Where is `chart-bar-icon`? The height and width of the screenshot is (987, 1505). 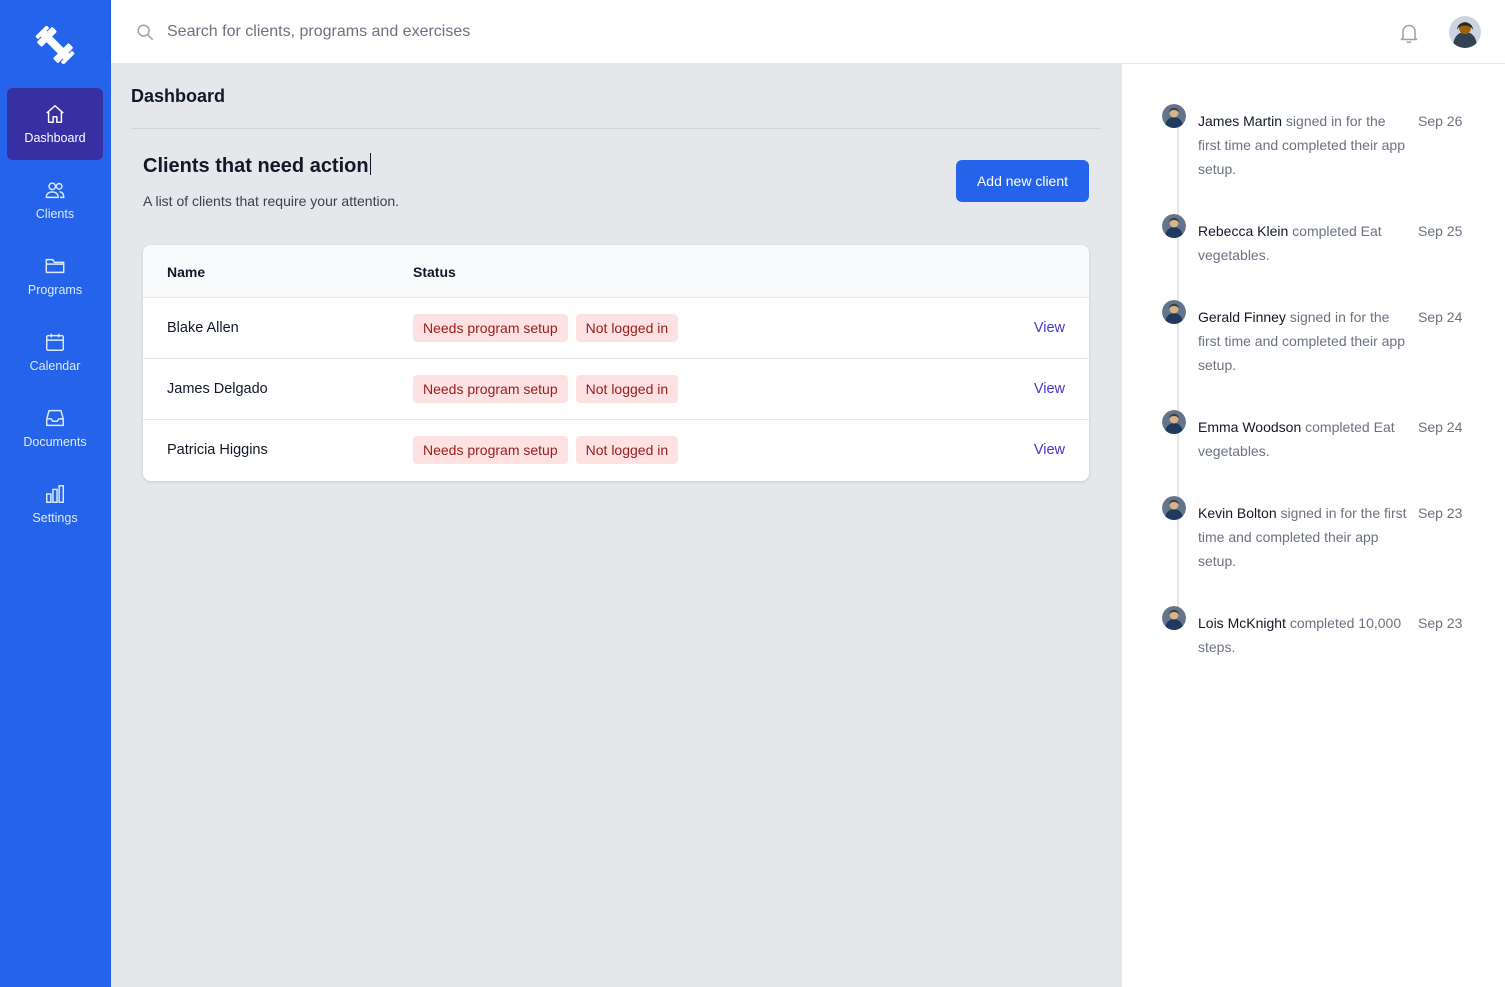 chart-bar-icon is located at coordinates (55, 494).